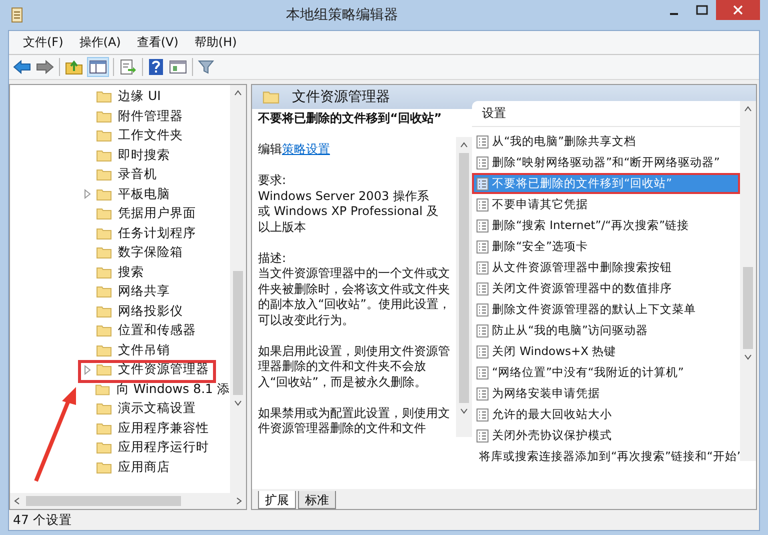  I want to click on setting-row: 删除文件资源管理器的默认上下文菜单, so click(606, 309).